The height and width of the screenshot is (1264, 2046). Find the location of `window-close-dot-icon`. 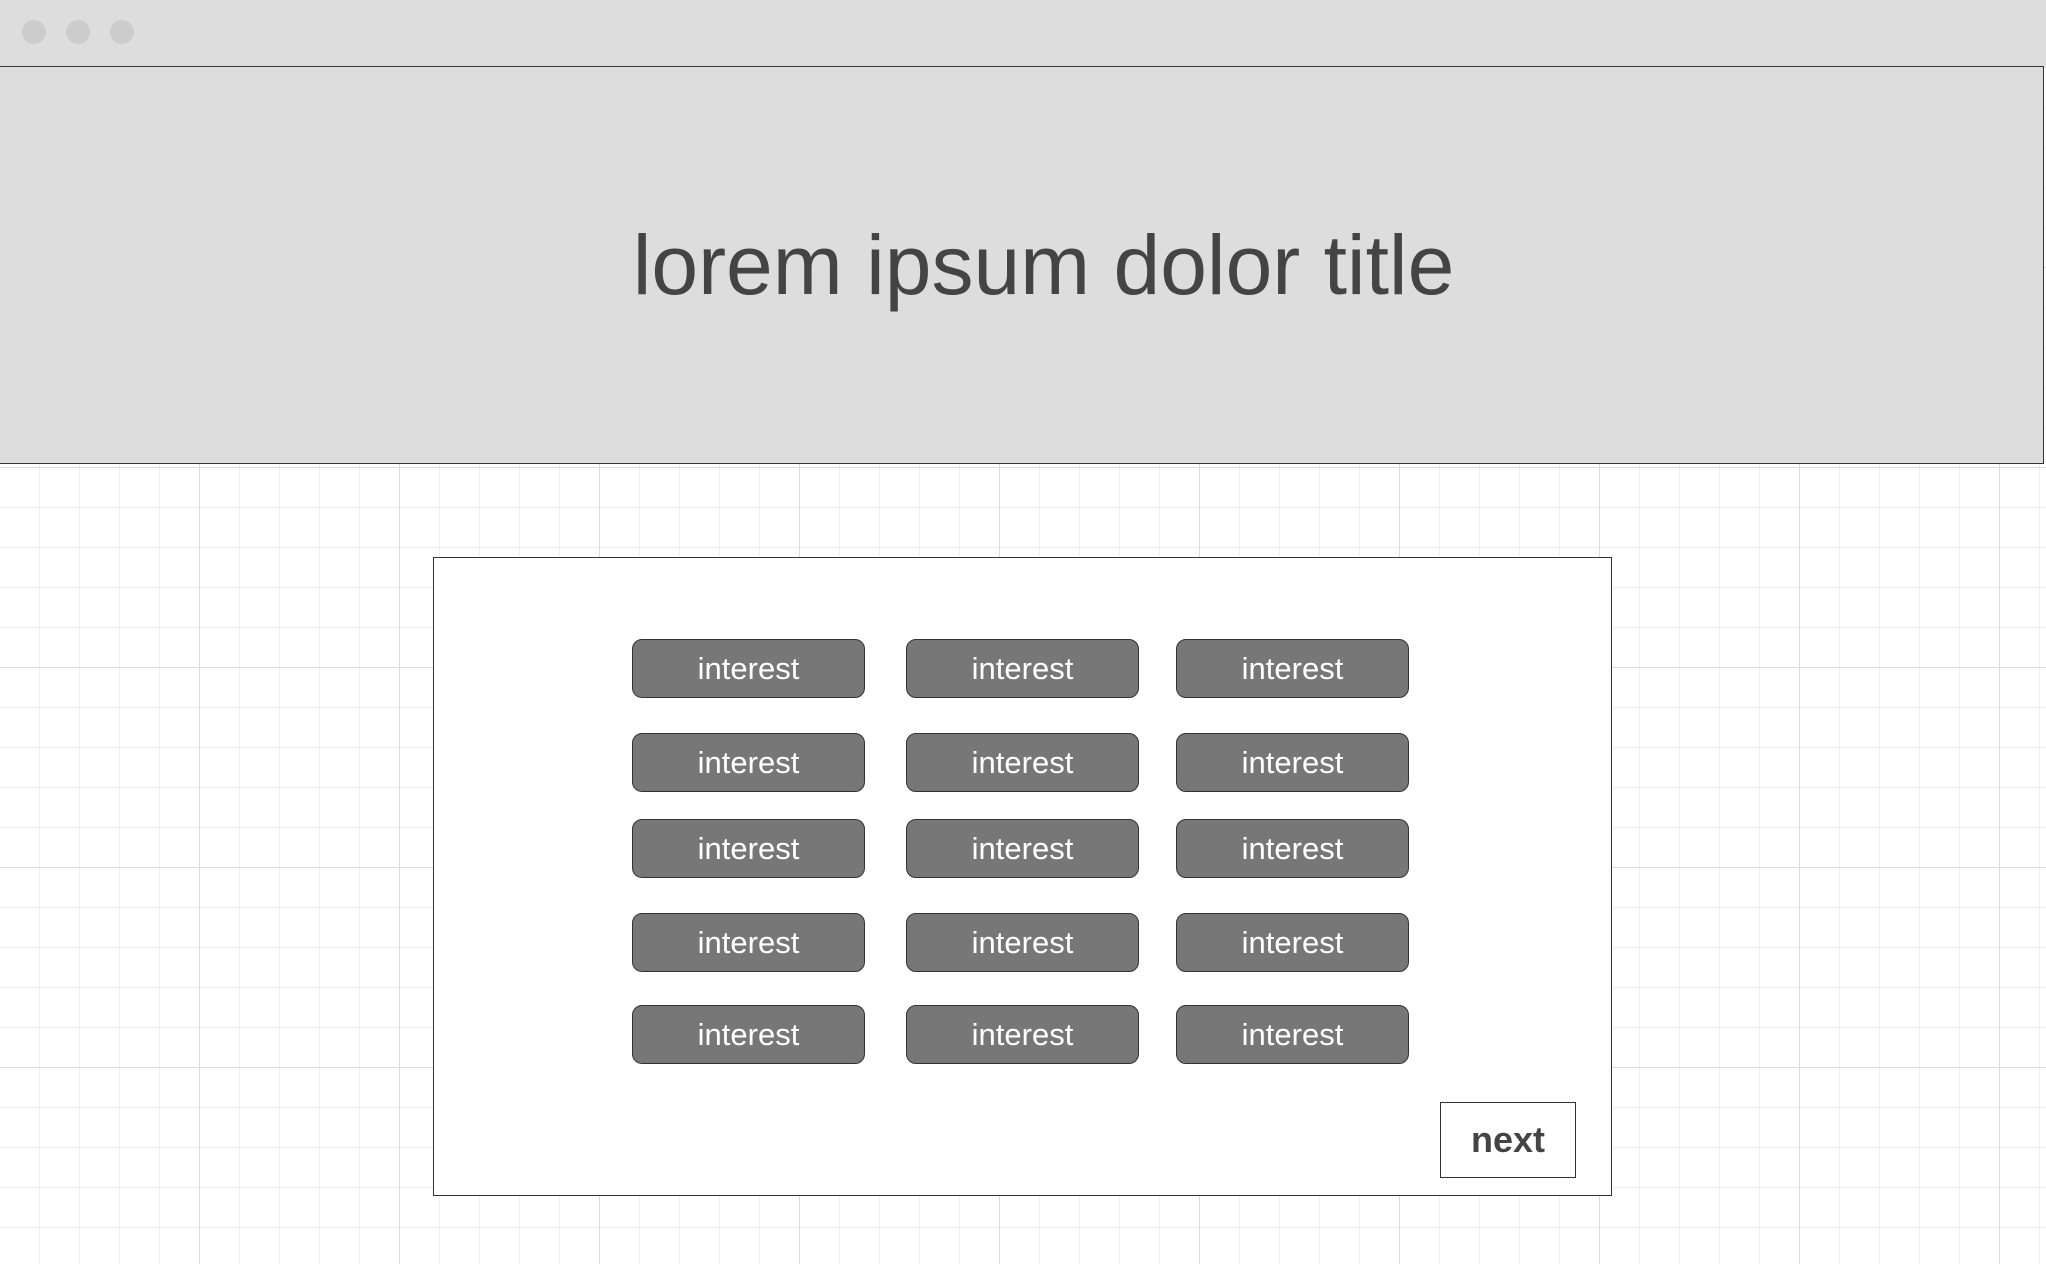

window-close-dot-icon is located at coordinates (34, 32).